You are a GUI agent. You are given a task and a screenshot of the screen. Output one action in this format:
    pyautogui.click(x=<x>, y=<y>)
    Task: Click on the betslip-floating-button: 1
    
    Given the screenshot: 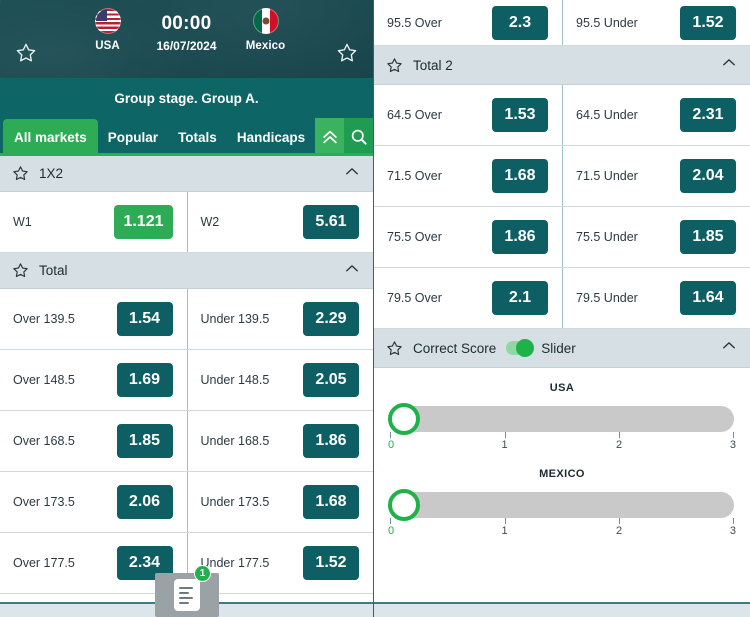 What is the action you would take?
    pyautogui.click(x=187, y=591)
    